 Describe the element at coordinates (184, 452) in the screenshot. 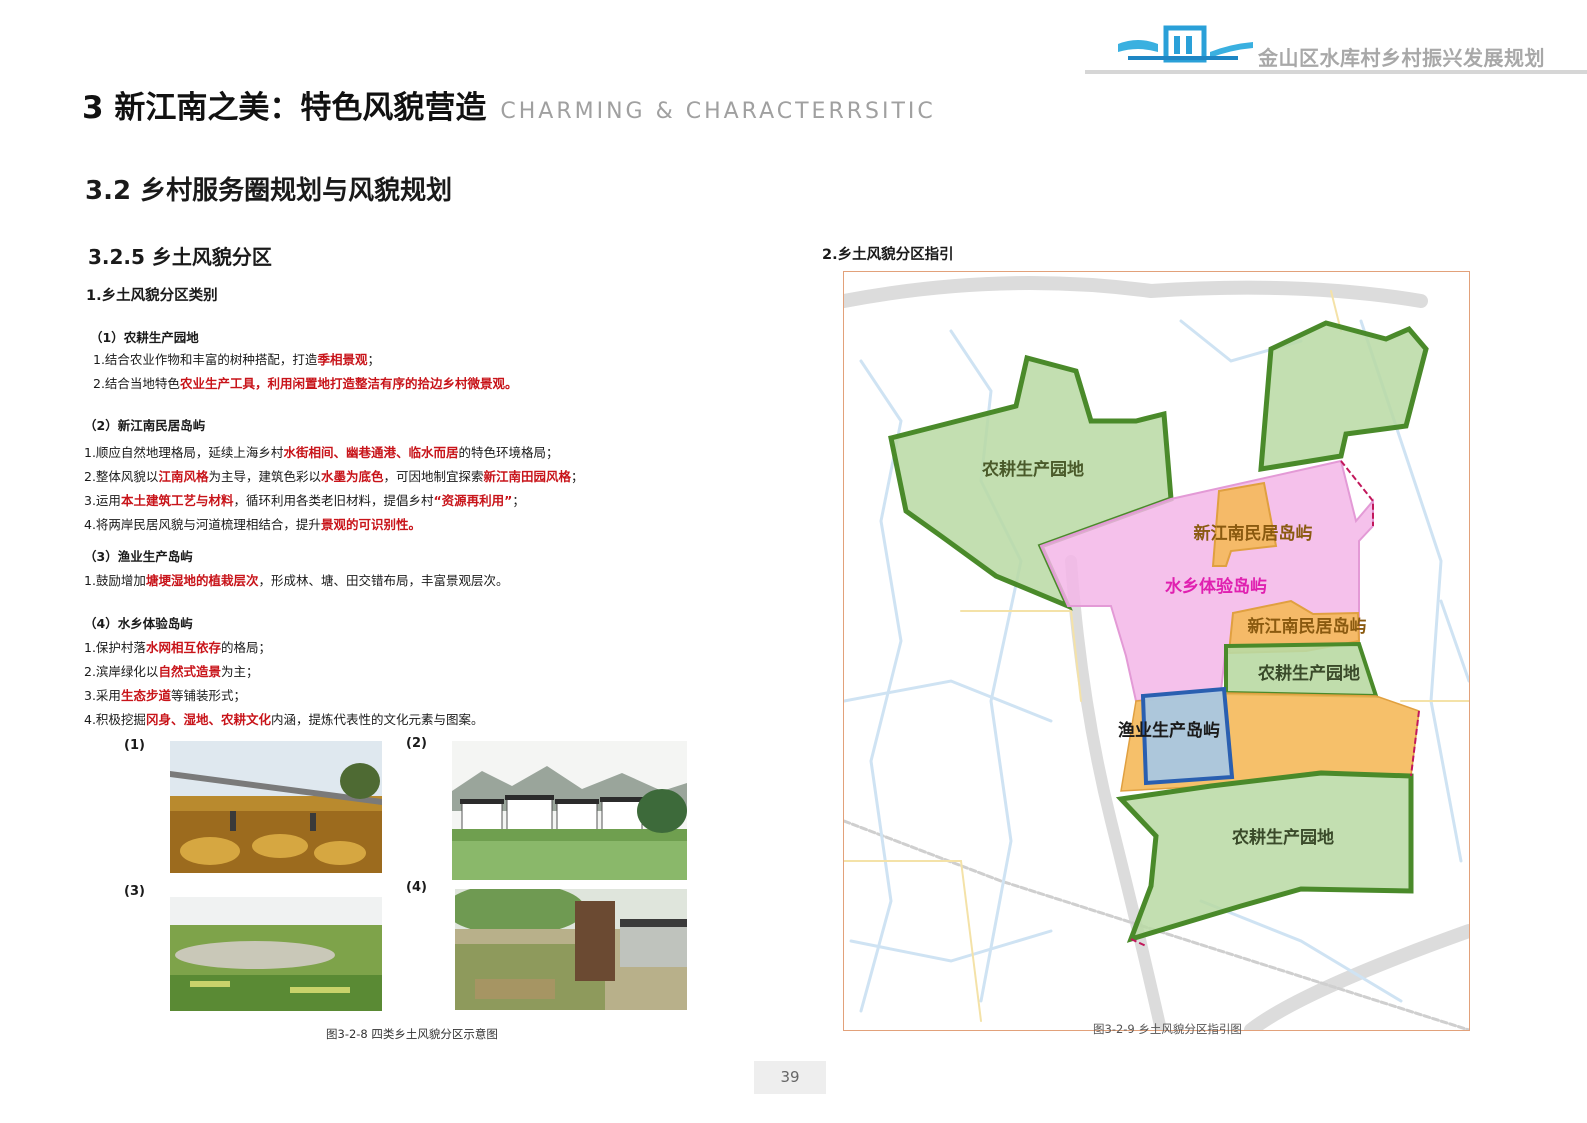

I see `body-text: 1.顺应自然地理格局，延续上海乡村` at that location.